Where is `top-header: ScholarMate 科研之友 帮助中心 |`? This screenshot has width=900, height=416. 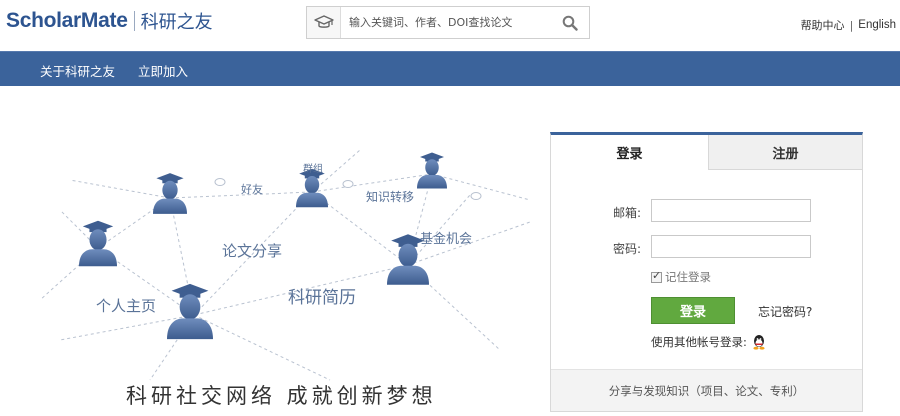
top-header: ScholarMate 科研之友 帮助中心 | is located at coordinates (450, 25).